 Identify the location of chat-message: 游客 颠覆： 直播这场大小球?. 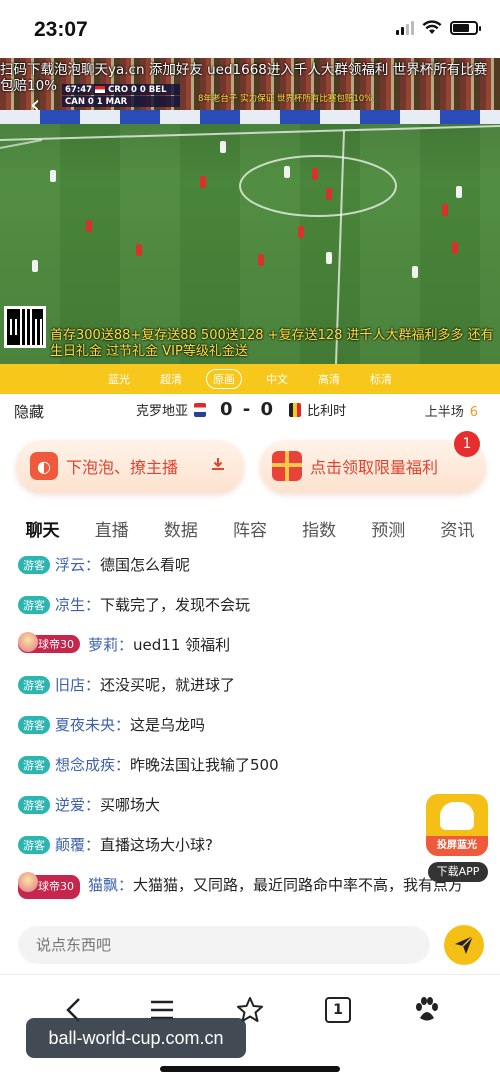
(248, 844).